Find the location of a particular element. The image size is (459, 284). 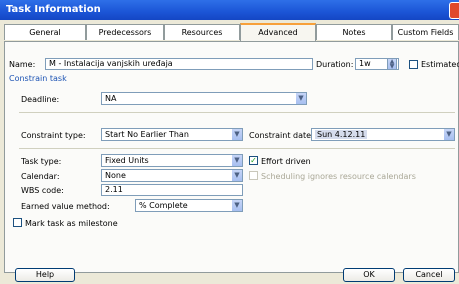

cancel-button: Cancel is located at coordinates (429, 275).